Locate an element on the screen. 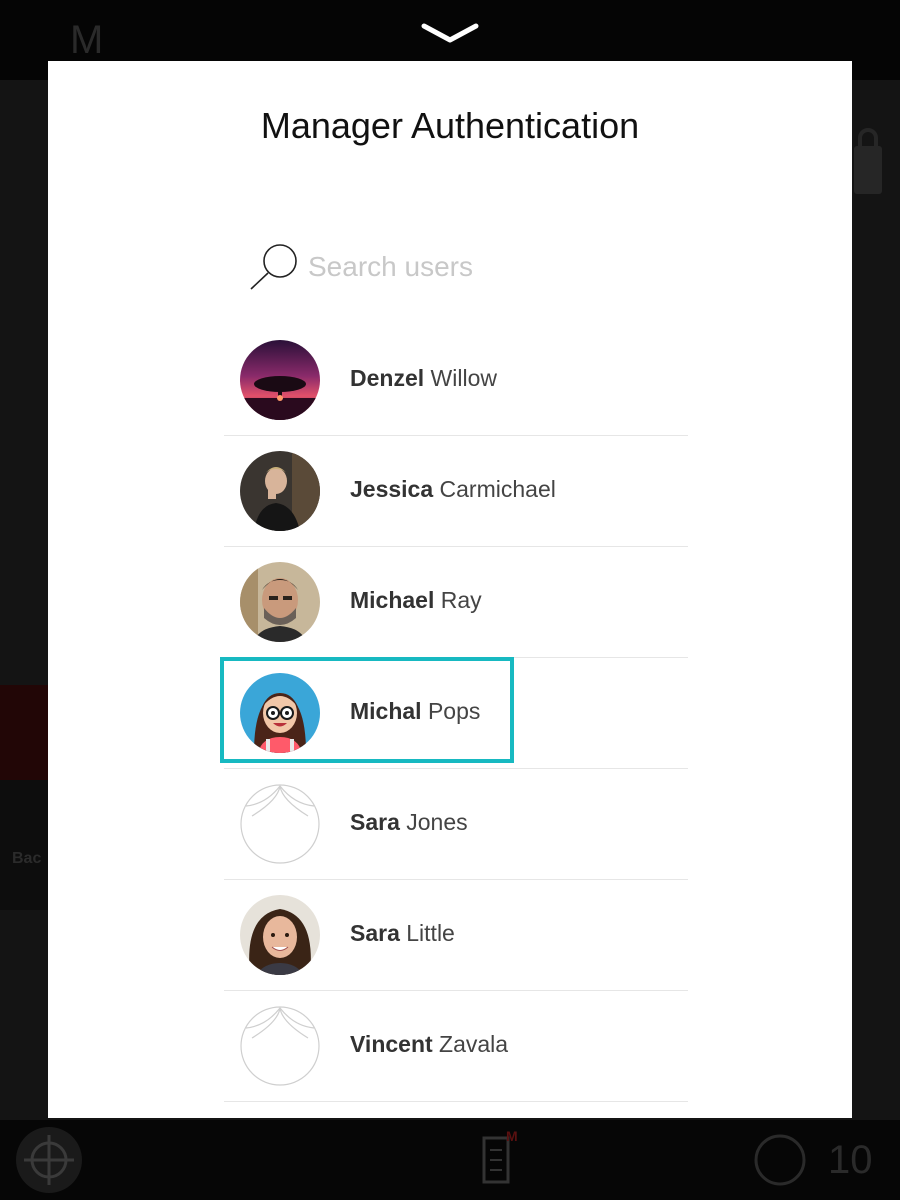 This screenshot has height=1200, width=900. user-row-jessica-carmichael: Jessica Carmichael is located at coordinates (456, 491).